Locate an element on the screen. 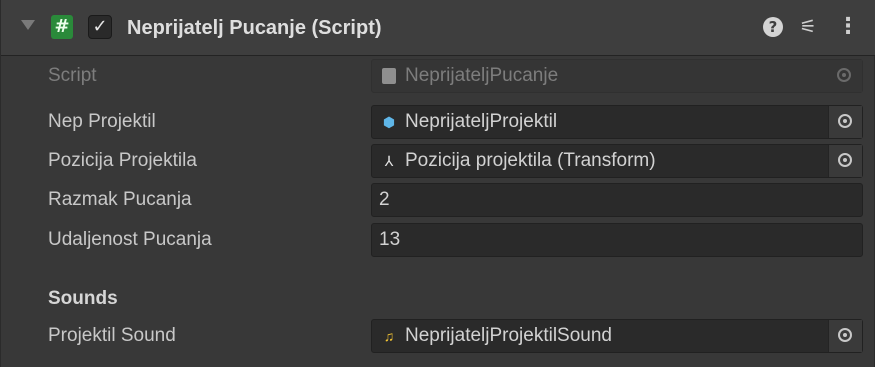 The width and height of the screenshot is (875, 367). razmak-pucanja-number-field: 2 is located at coordinates (617, 200).